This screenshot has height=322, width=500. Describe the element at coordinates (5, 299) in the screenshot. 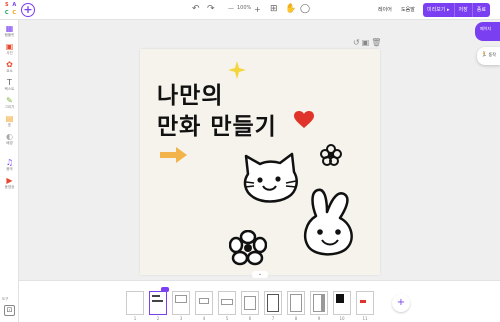

I see `tools-label: 도구` at that location.